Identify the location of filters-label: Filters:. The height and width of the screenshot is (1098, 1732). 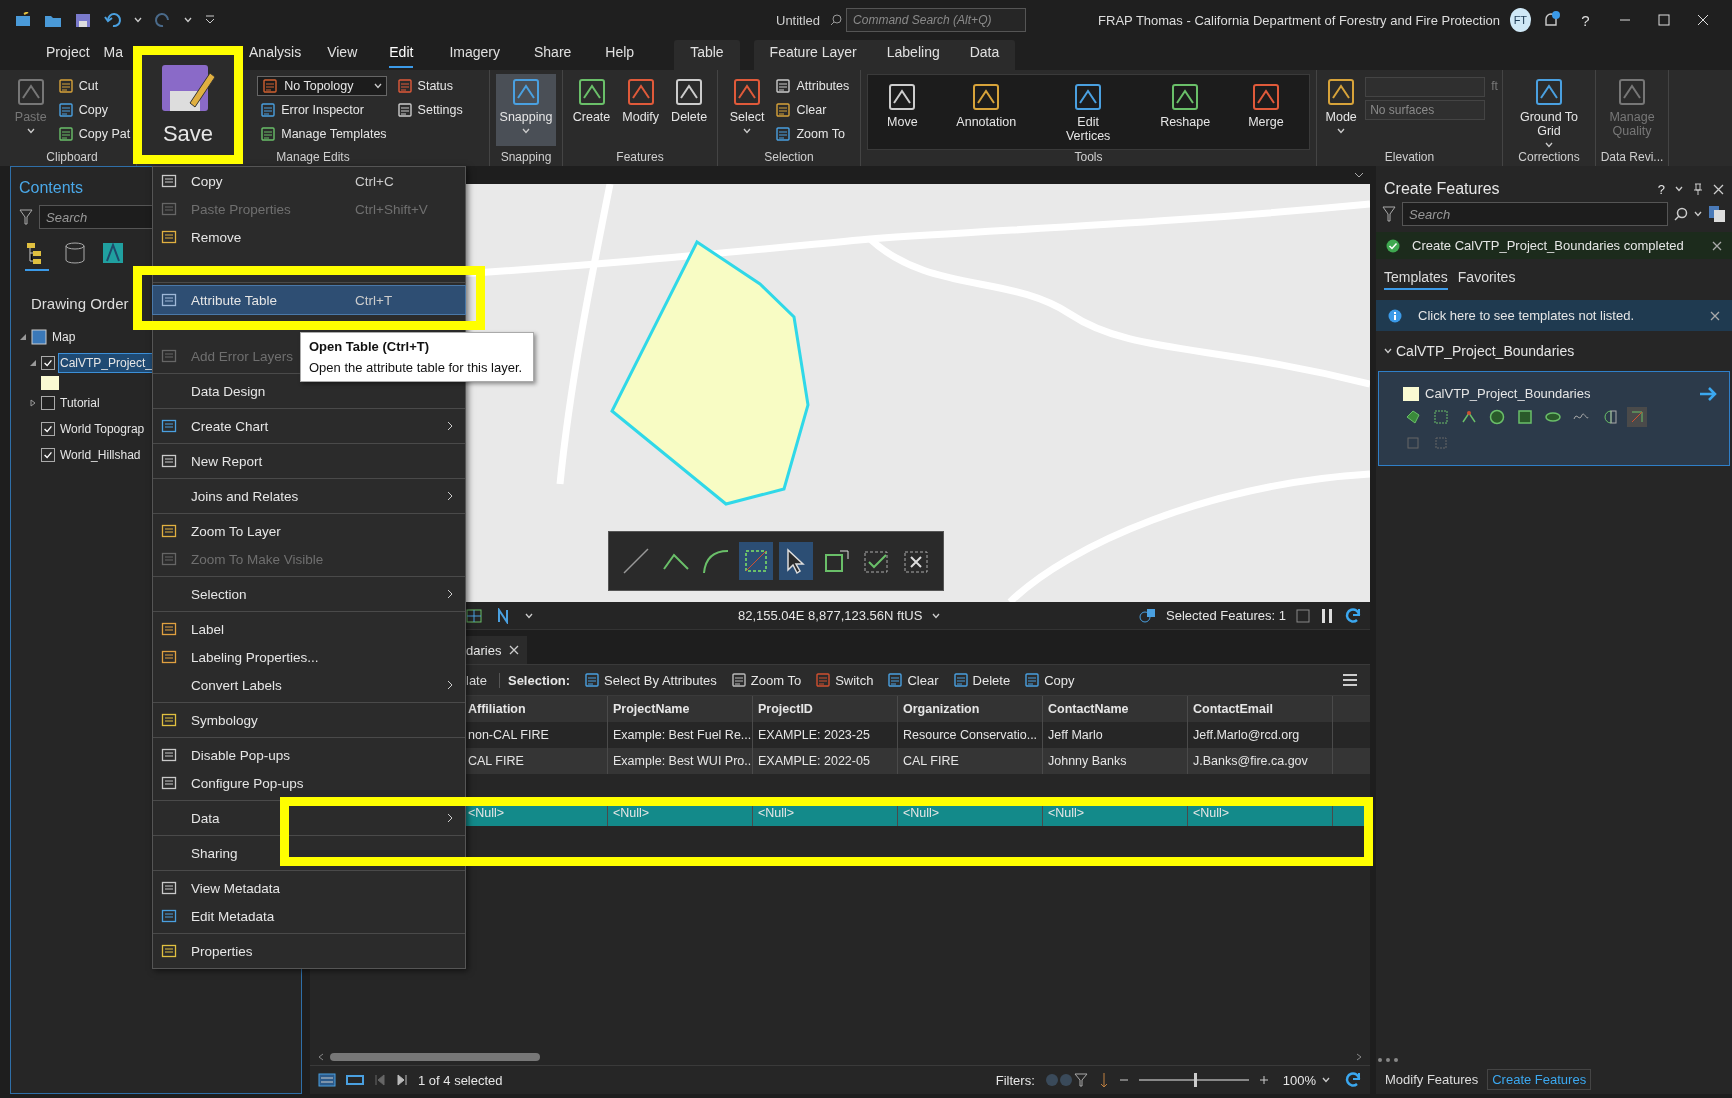
(1015, 1080).